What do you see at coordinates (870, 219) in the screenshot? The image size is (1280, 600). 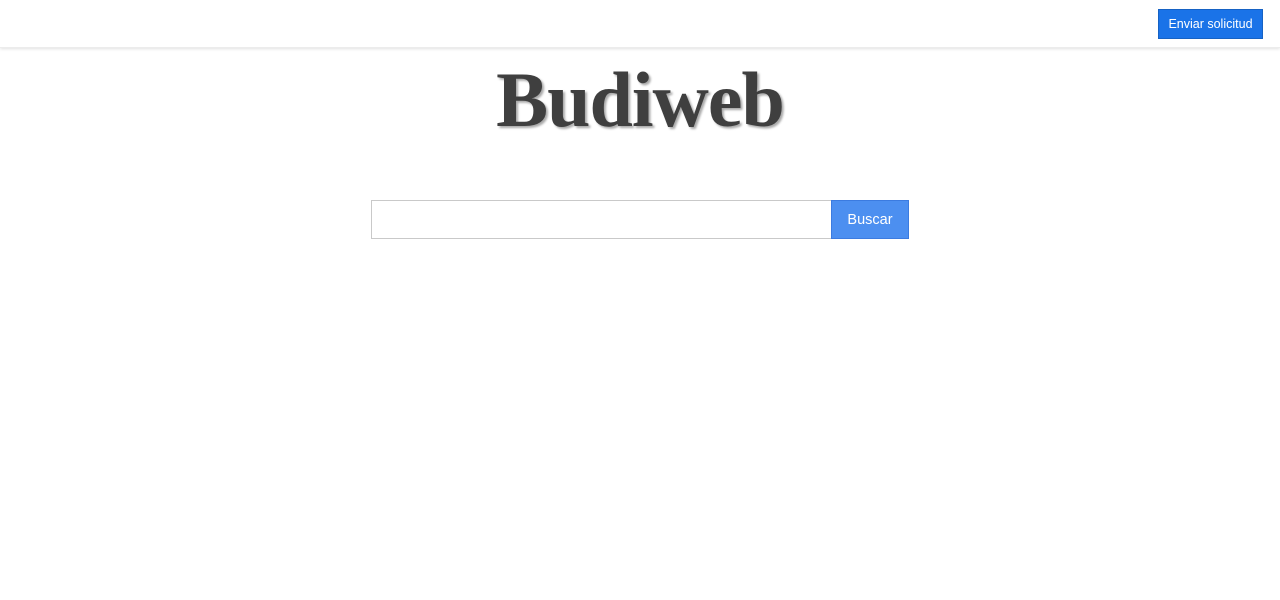 I see `search-button: Buscar` at bounding box center [870, 219].